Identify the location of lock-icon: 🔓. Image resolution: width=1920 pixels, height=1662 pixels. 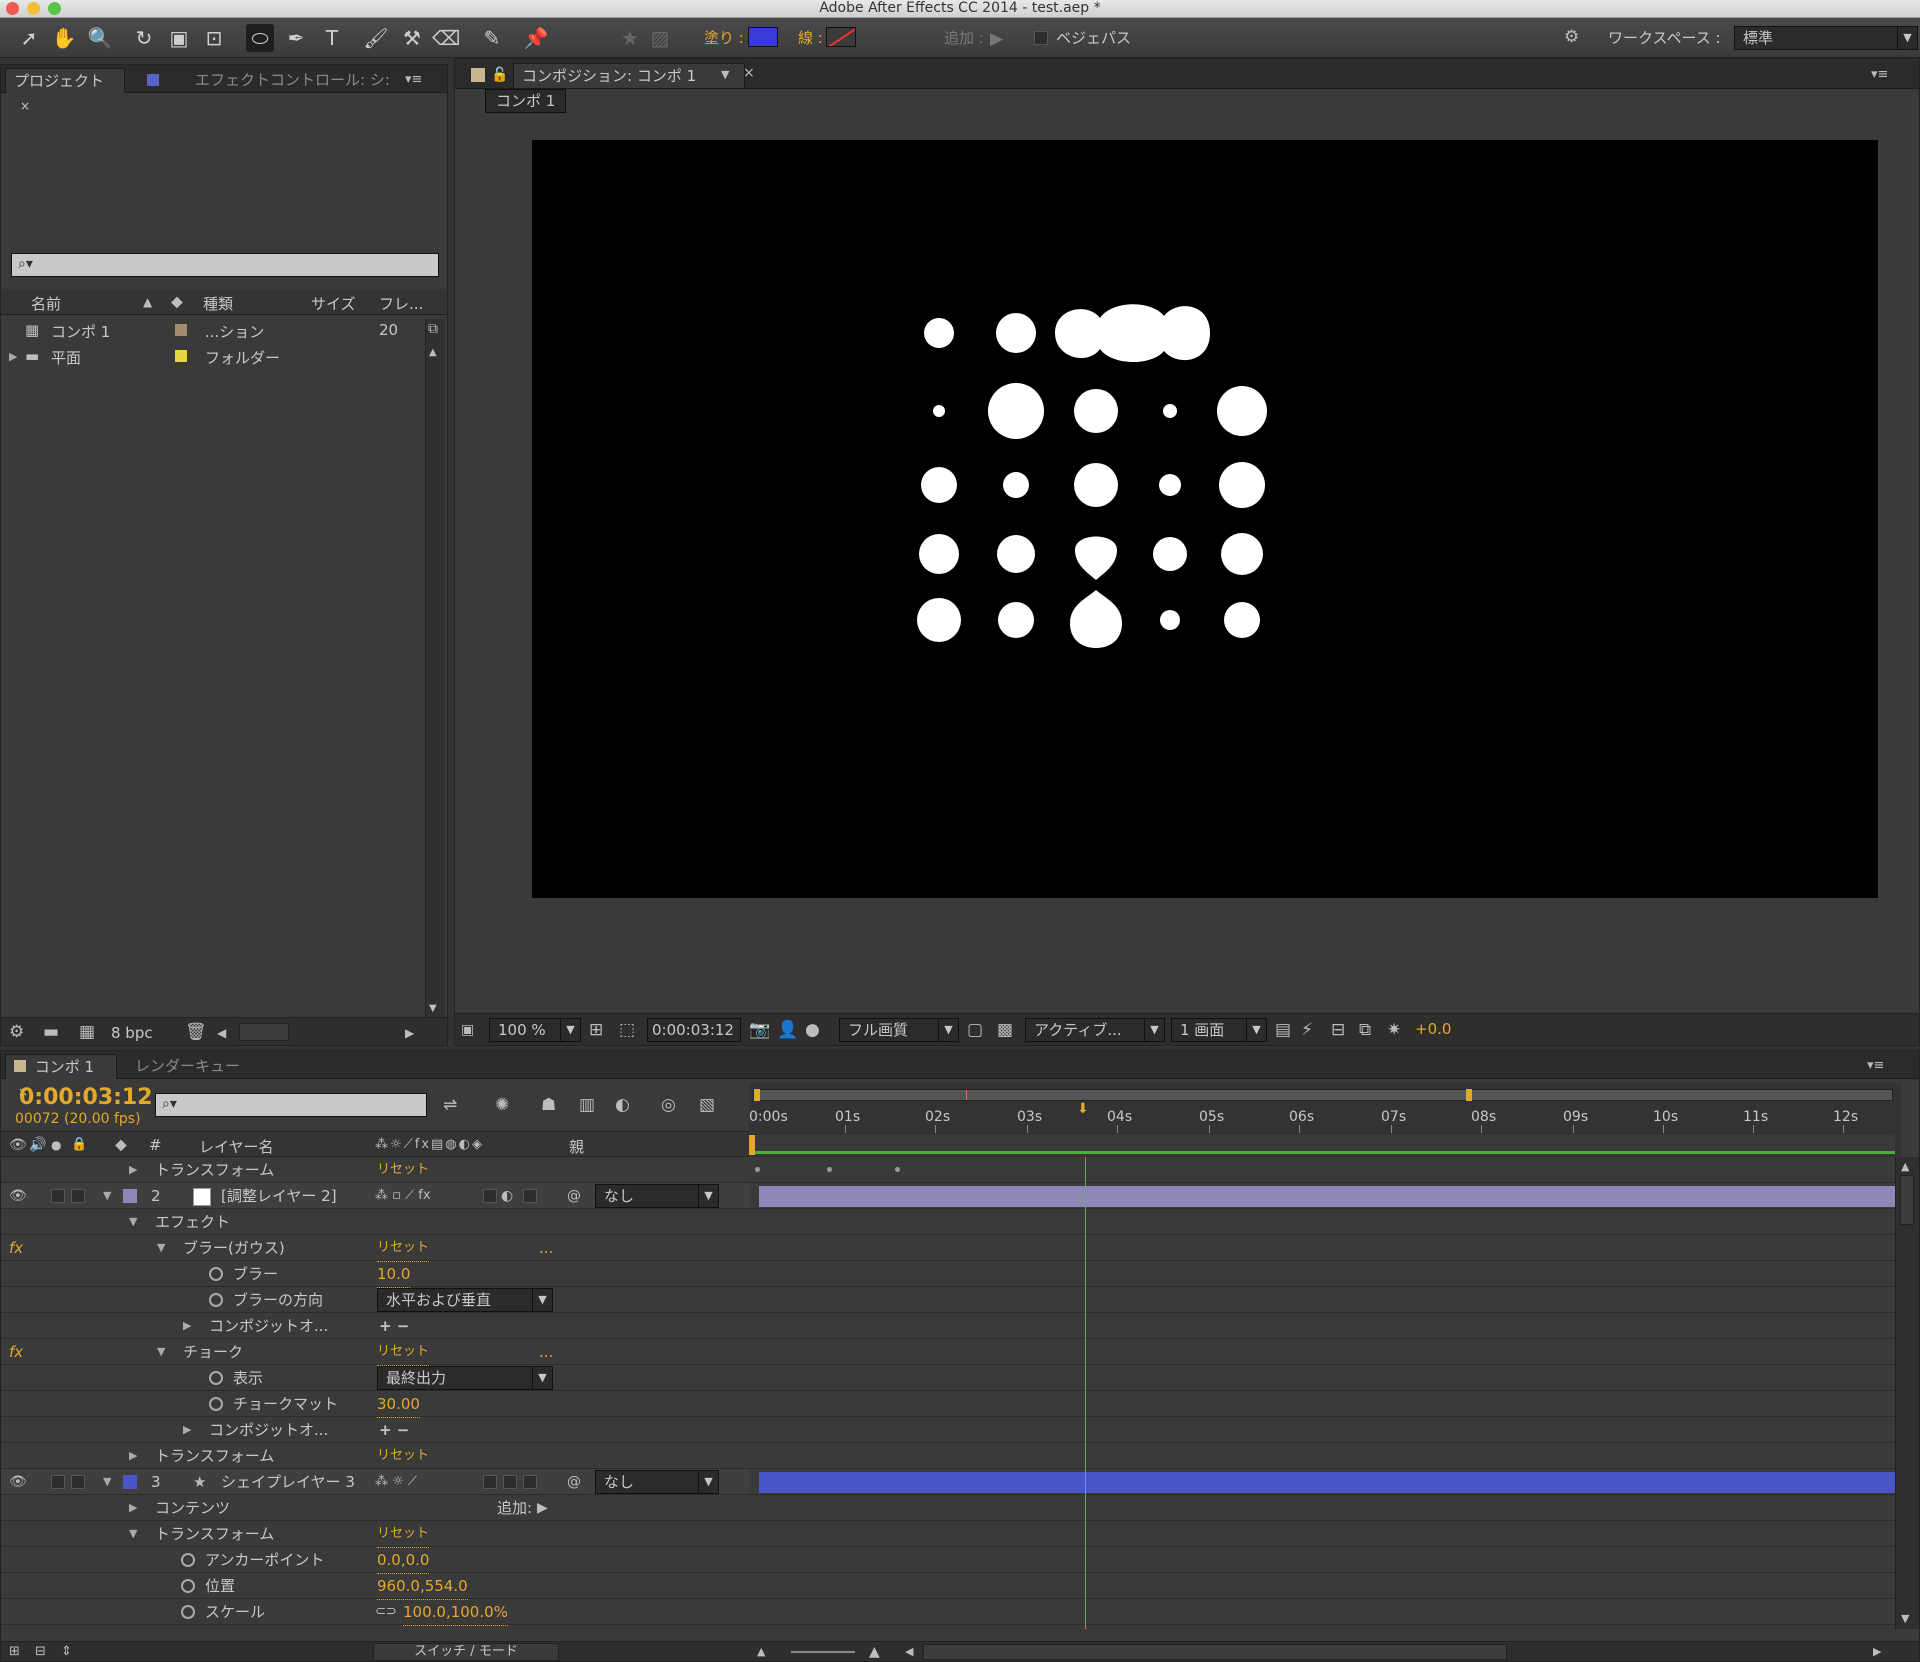
(499, 75).